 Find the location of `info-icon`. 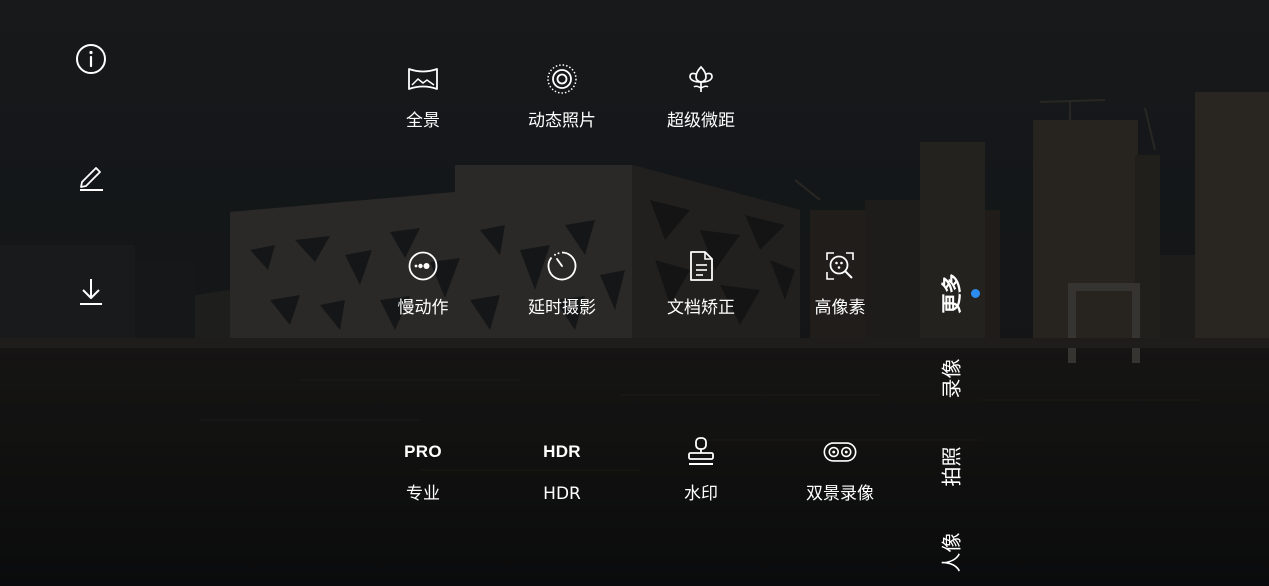

info-icon is located at coordinates (91, 59).